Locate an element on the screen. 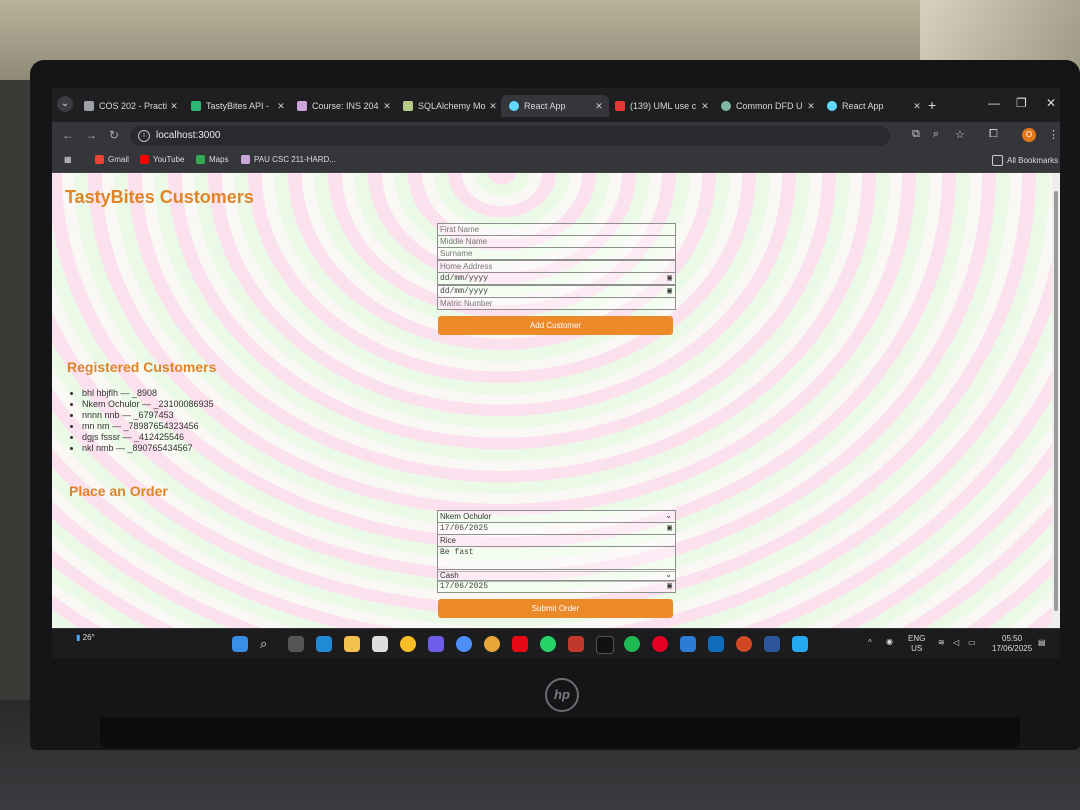 The height and width of the screenshot is (810, 1080). browser-toolbar: ← → ↻ i localhost:3000 ⧉ ⌕ ☆ ⧠ O ⋮ is located at coordinates (556, 136).